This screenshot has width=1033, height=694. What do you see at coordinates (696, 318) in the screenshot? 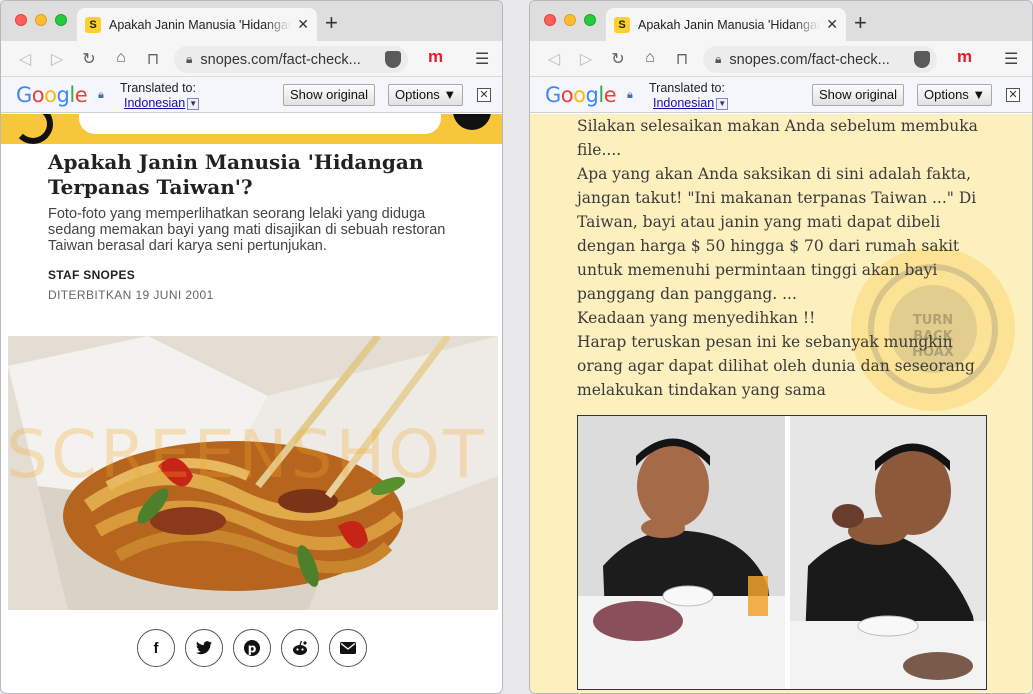
I see `post-paragraph: Keadaan yang menyedihkan !!` at bounding box center [696, 318].